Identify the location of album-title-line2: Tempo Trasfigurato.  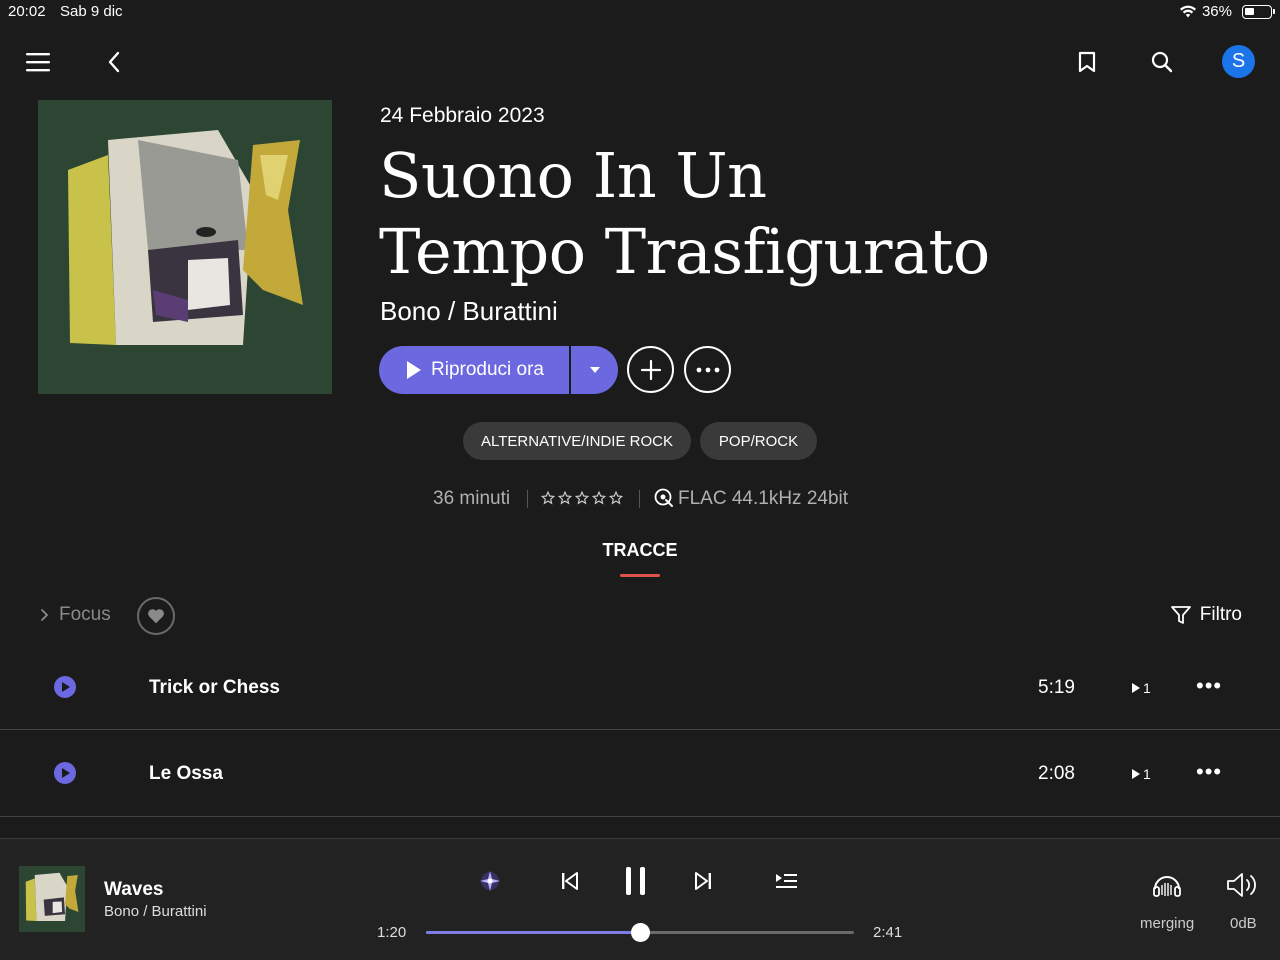
(684, 251).